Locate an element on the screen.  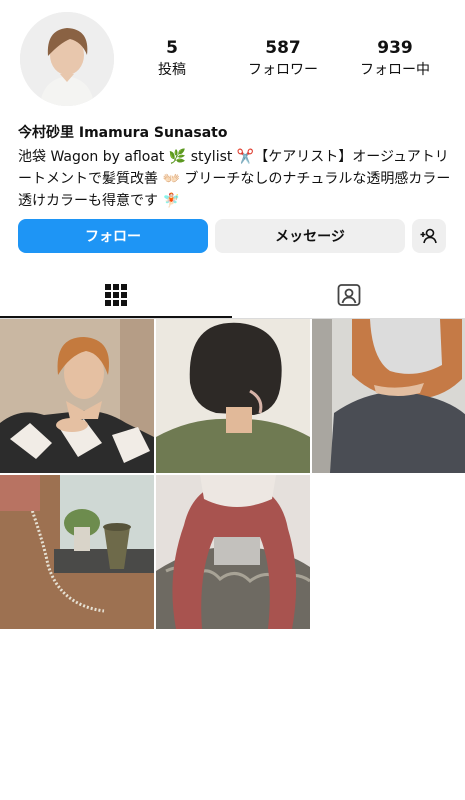
following-label: フォロー中 is located at coordinates (395, 70).